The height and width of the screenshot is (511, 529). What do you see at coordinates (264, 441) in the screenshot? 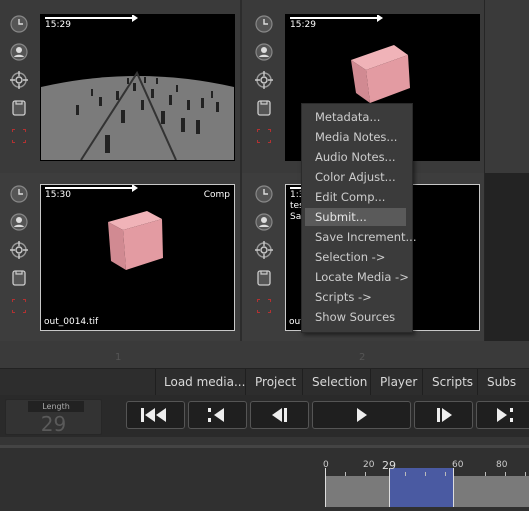
I see `timeline-gap` at bounding box center [264, 441].